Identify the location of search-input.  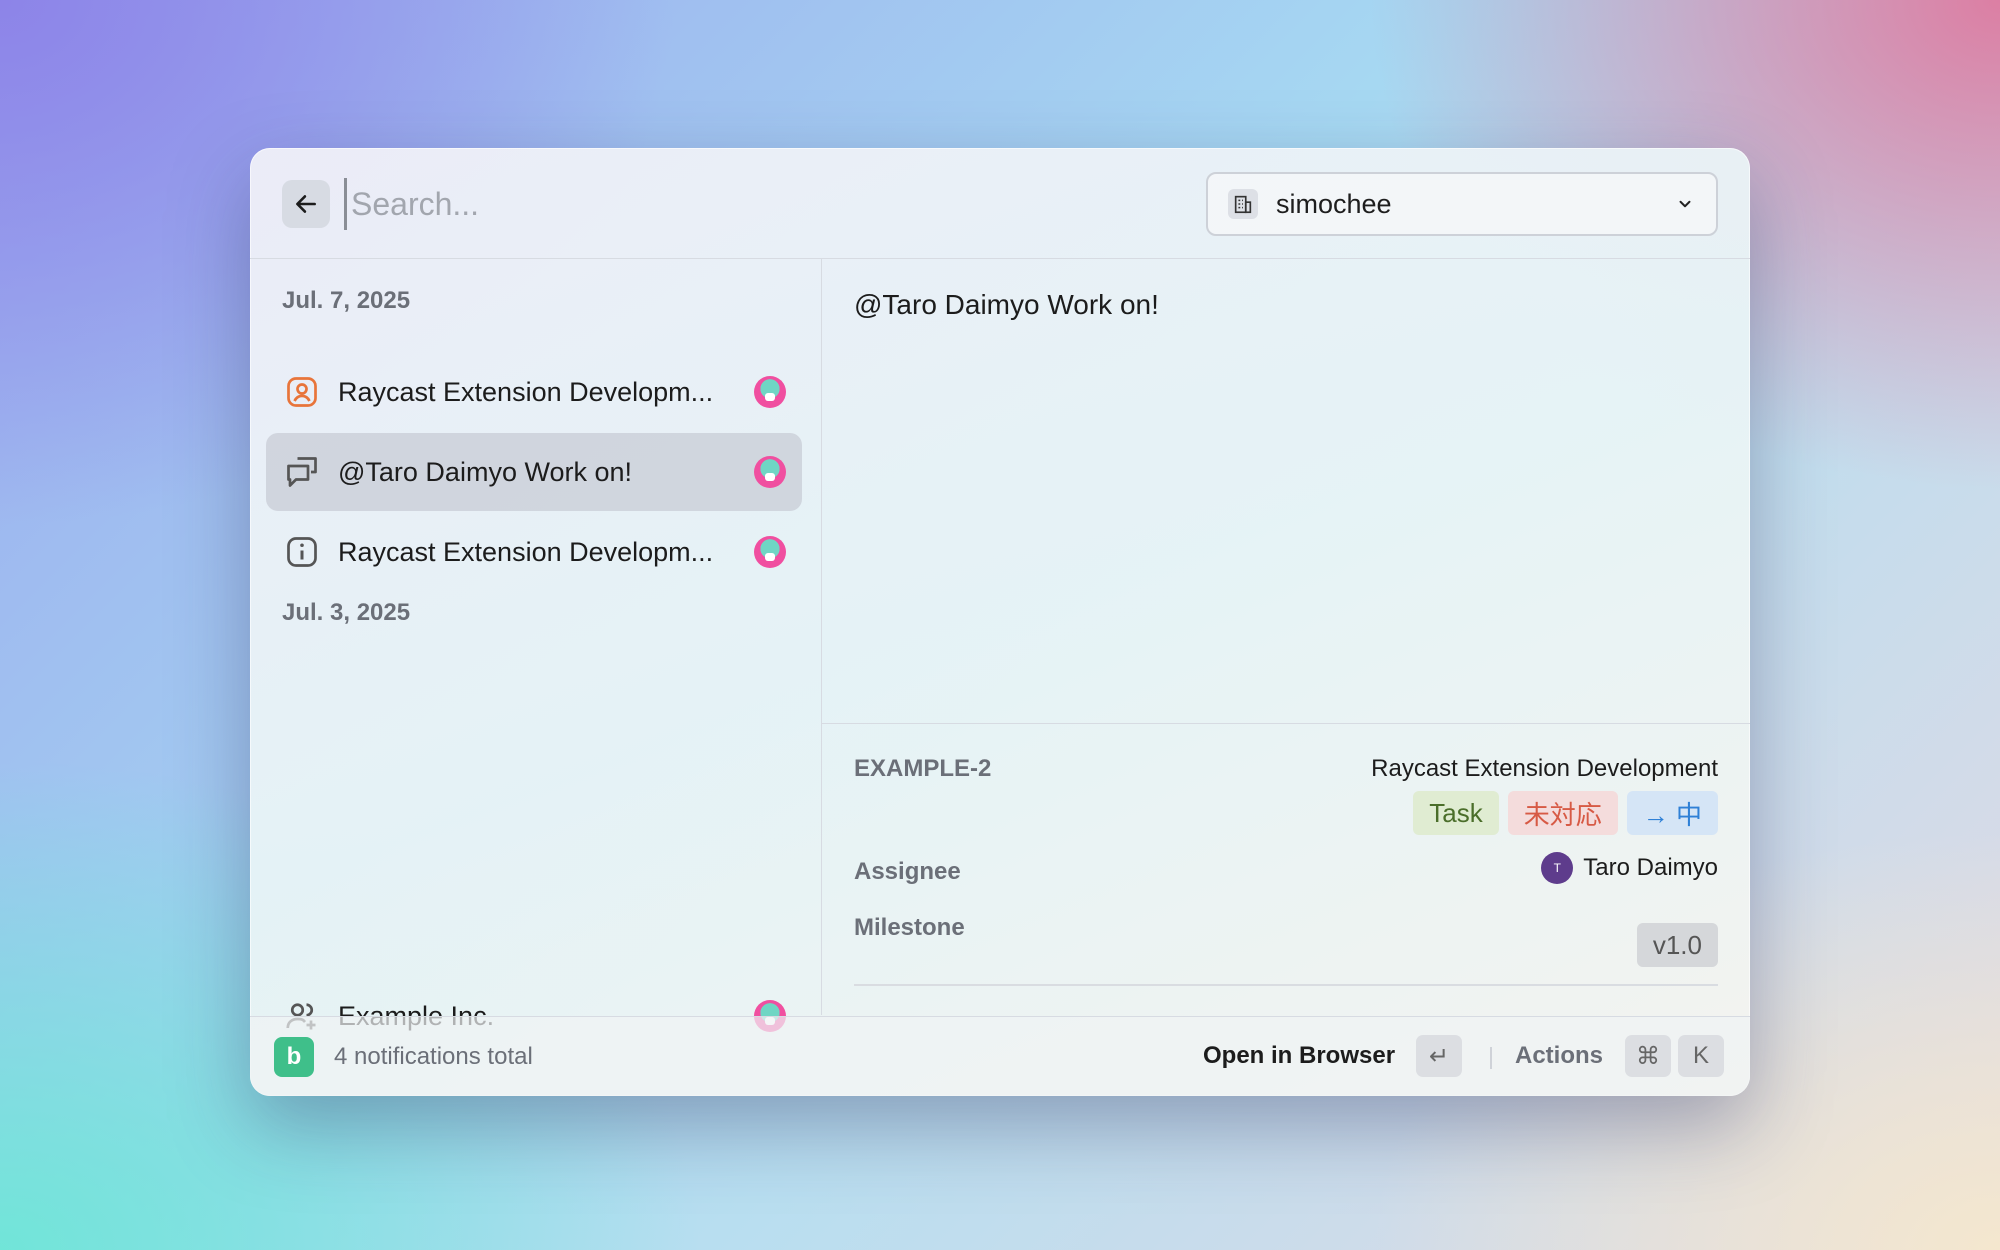
(598, 204).